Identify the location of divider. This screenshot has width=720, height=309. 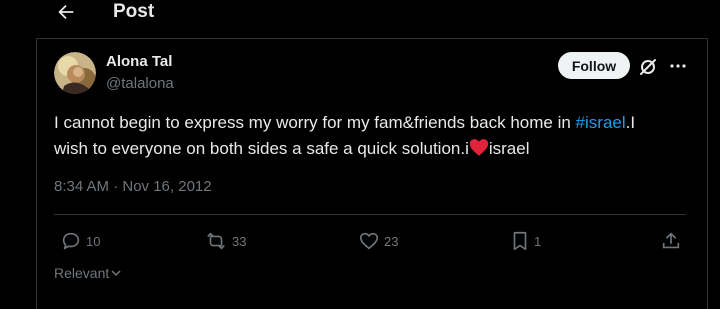
(370, 214).